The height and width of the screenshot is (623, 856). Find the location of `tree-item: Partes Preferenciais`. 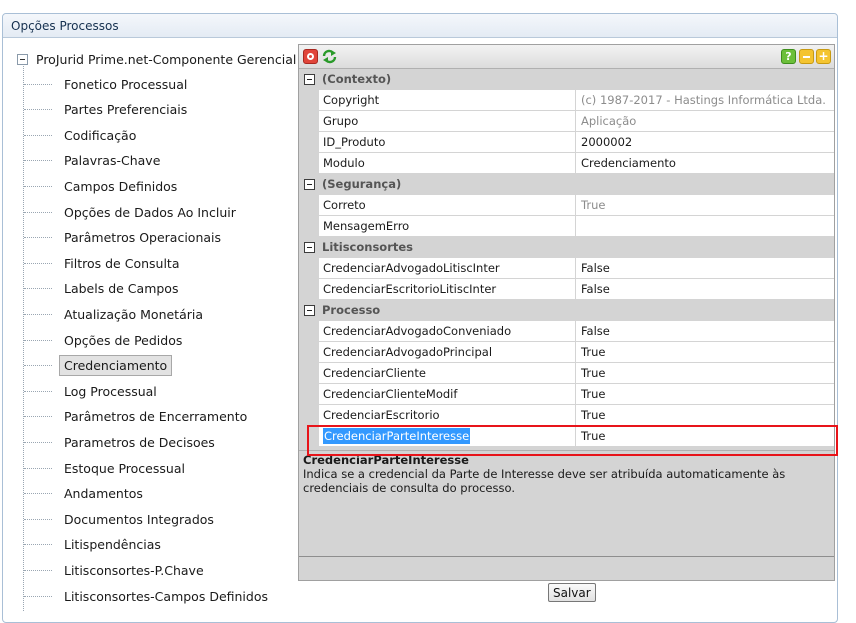

tree-item: Partes Preferenciais is located at coordinates (108, 110).